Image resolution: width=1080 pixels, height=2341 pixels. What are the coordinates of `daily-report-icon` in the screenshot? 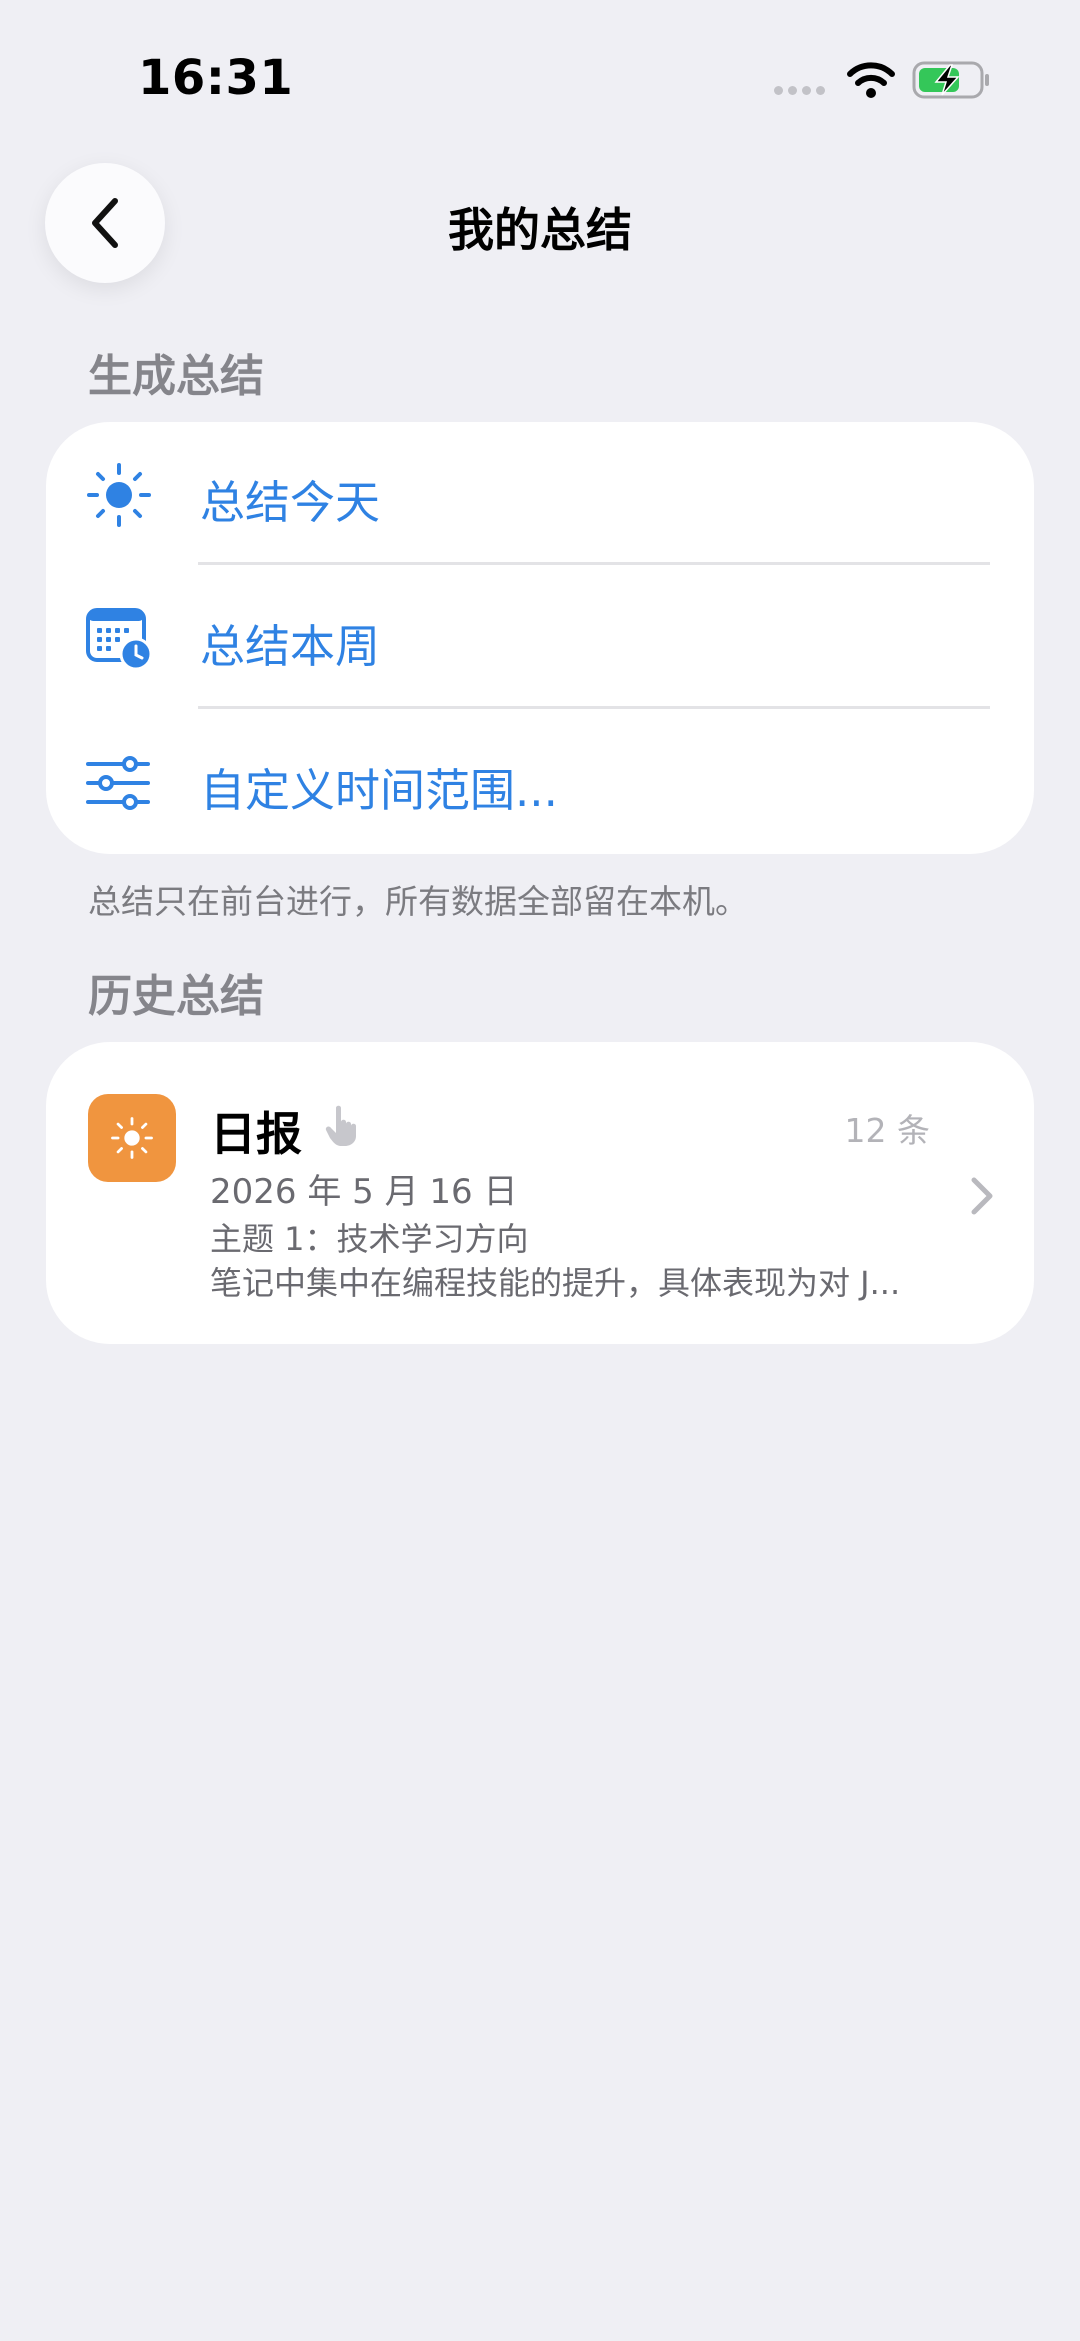 It's located at (132, 1138).